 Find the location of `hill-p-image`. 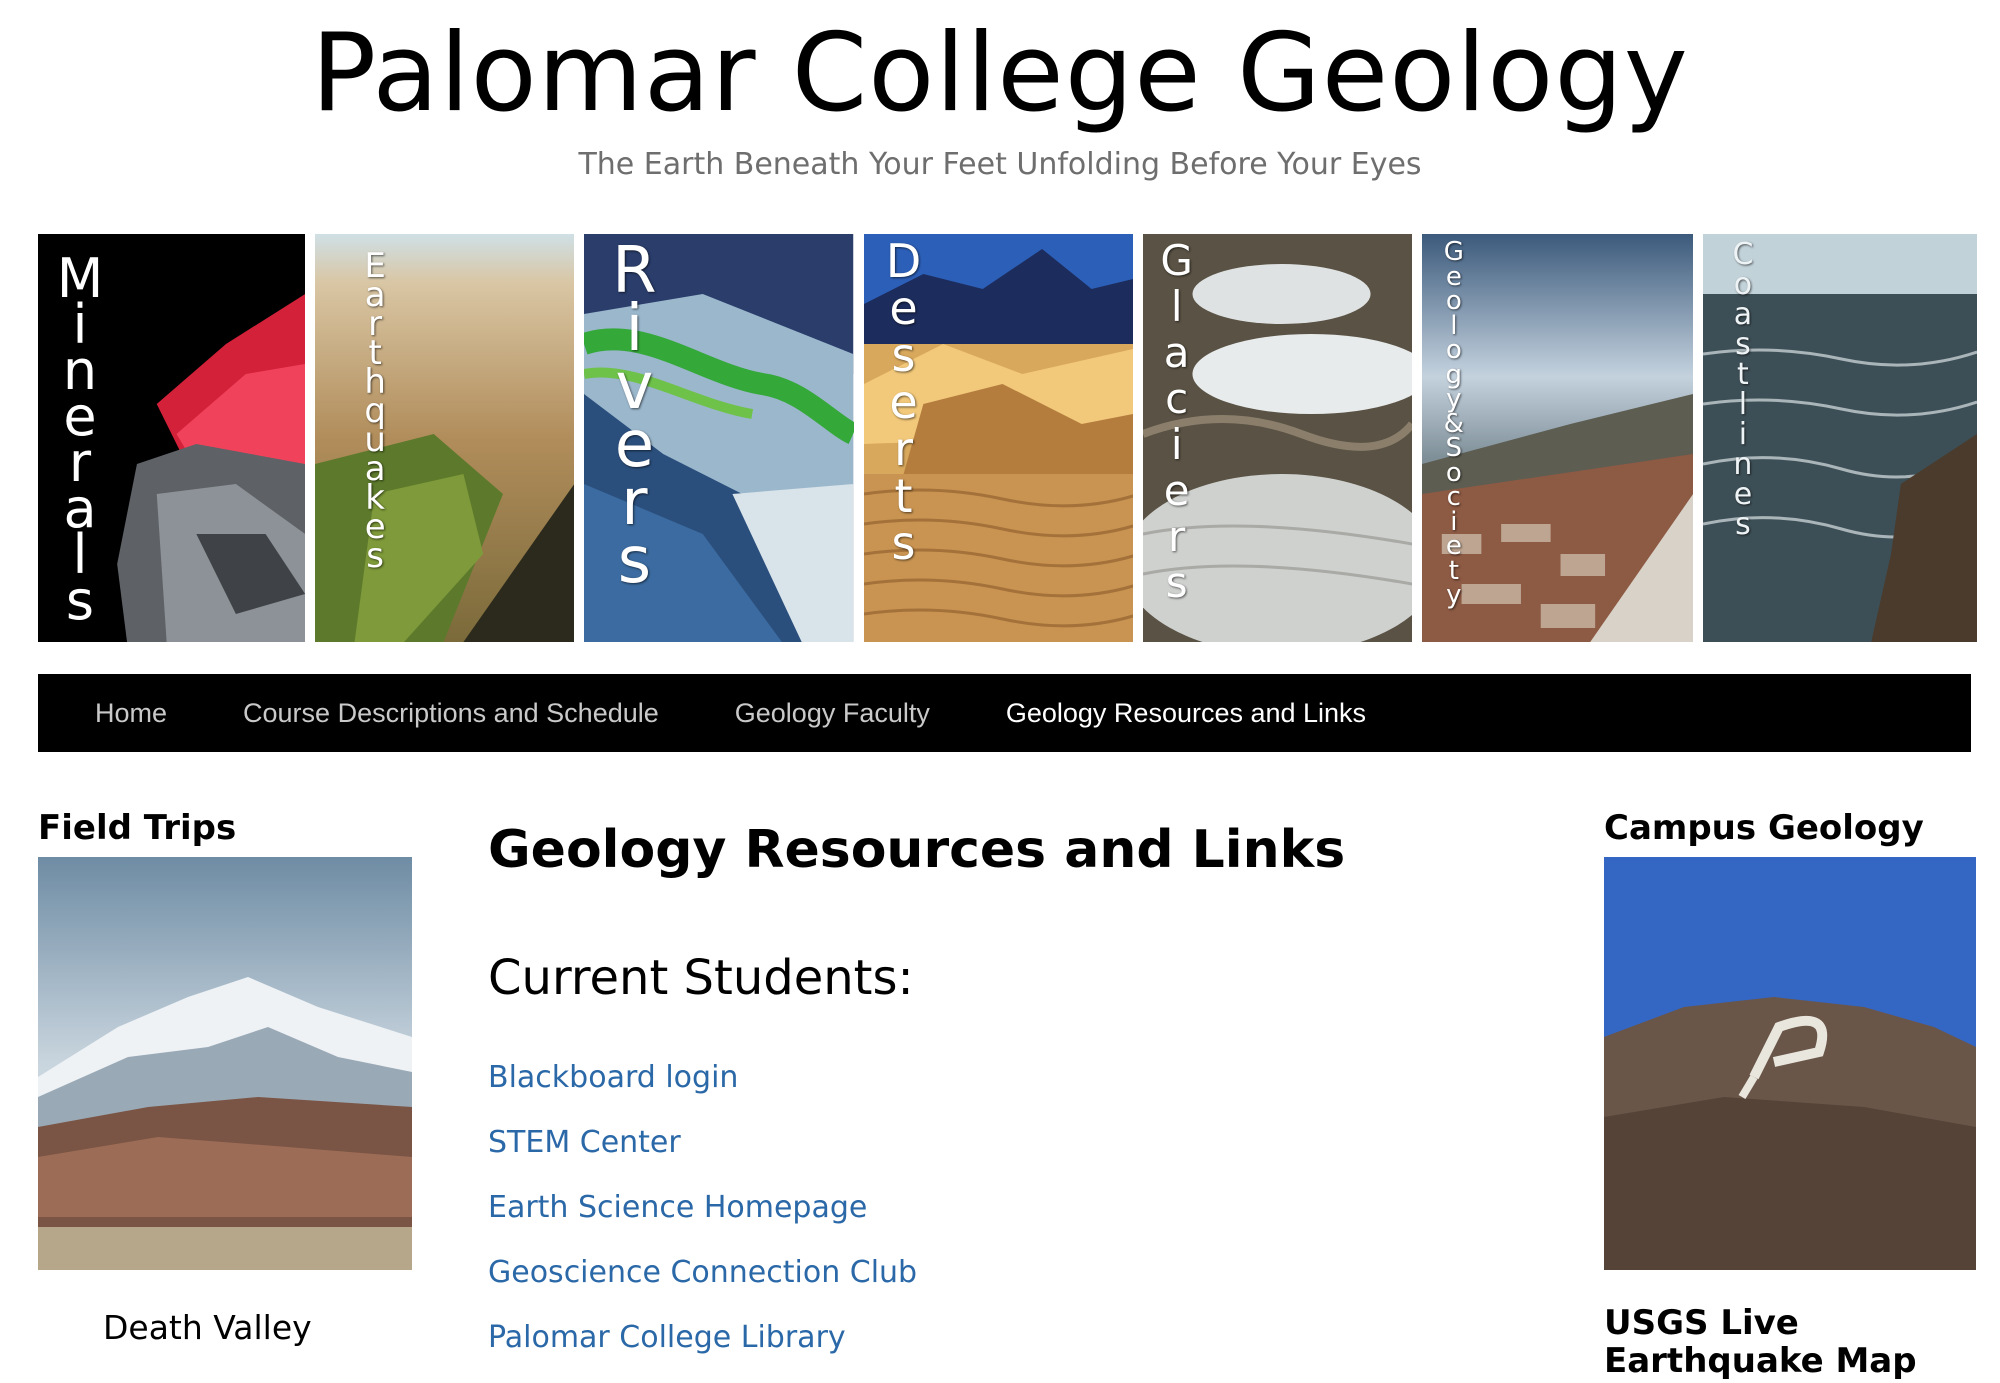

hill-p-image is located at coordinates (1790, 1063).